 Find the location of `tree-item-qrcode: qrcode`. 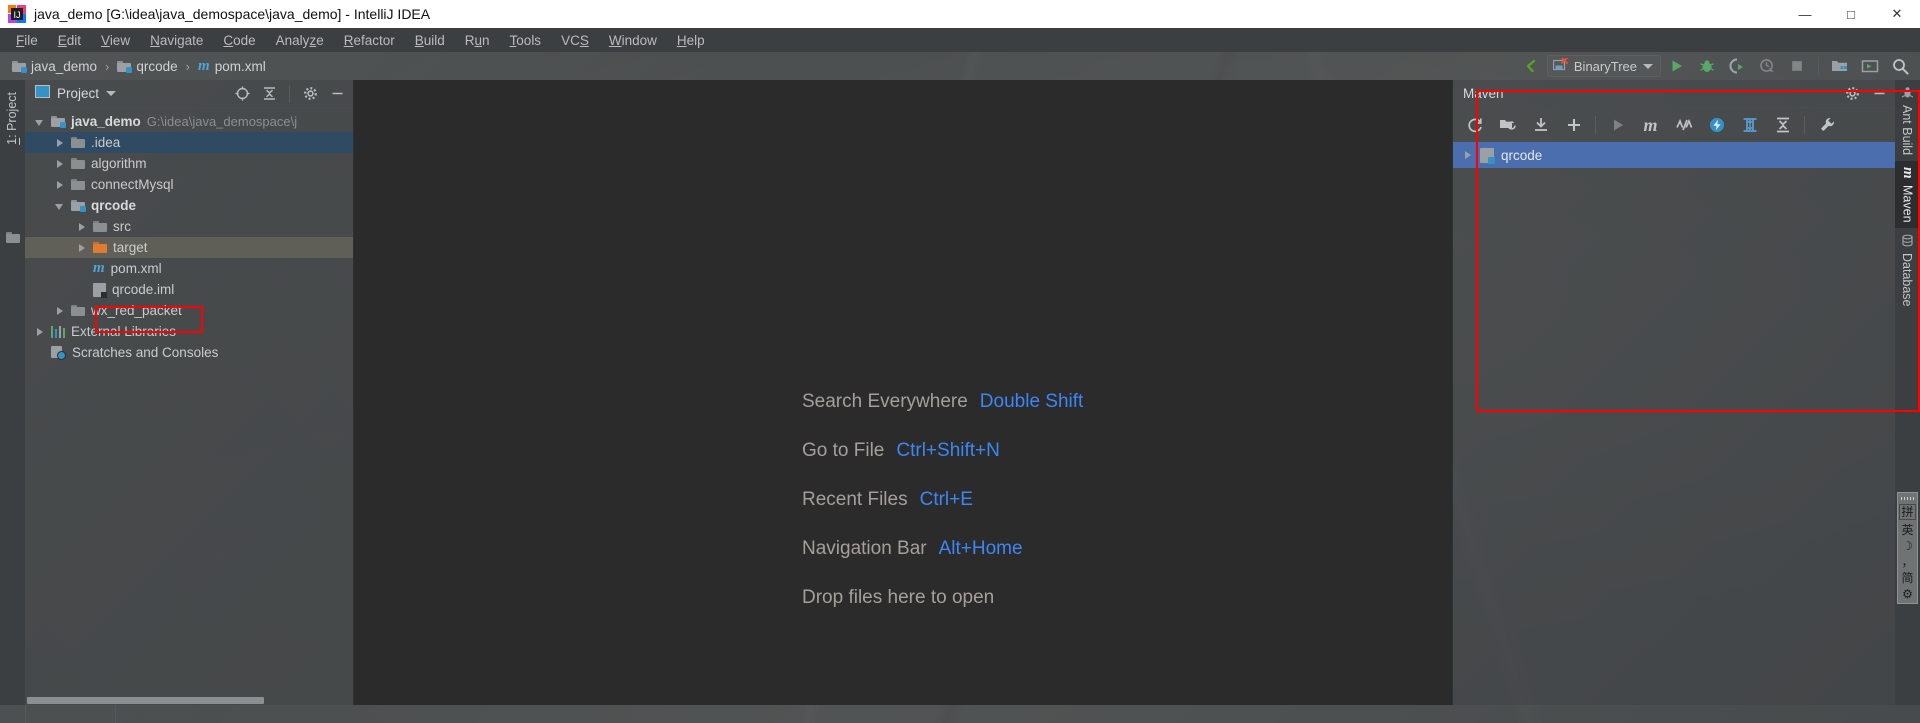

tree-item-qrcode: qrcode is located at coordinates (189, 205).